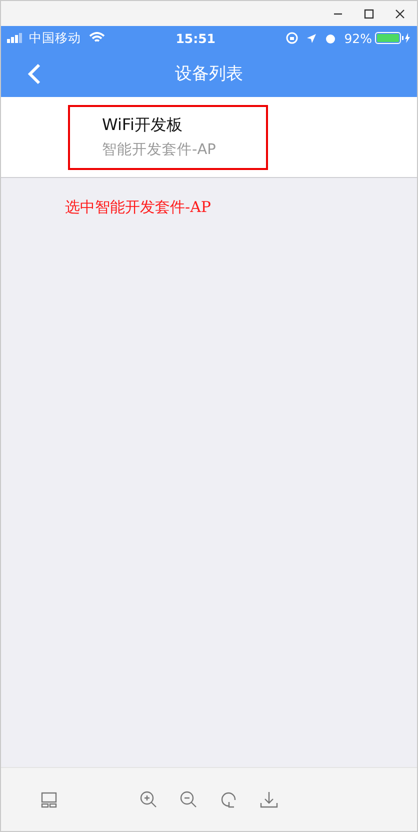  Describe the element at coordinates (34, 74) in the screenshot. I see `back-icon` at that location.